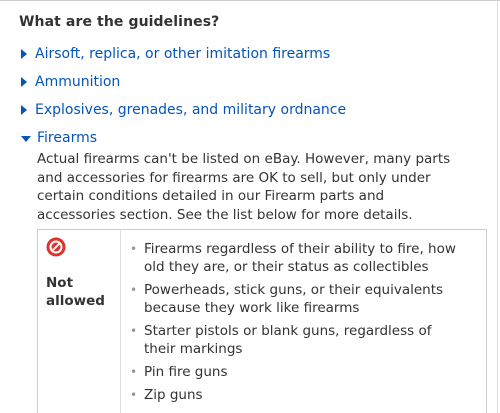  I want to click on status-label: Not allowed, so click(81, 292).